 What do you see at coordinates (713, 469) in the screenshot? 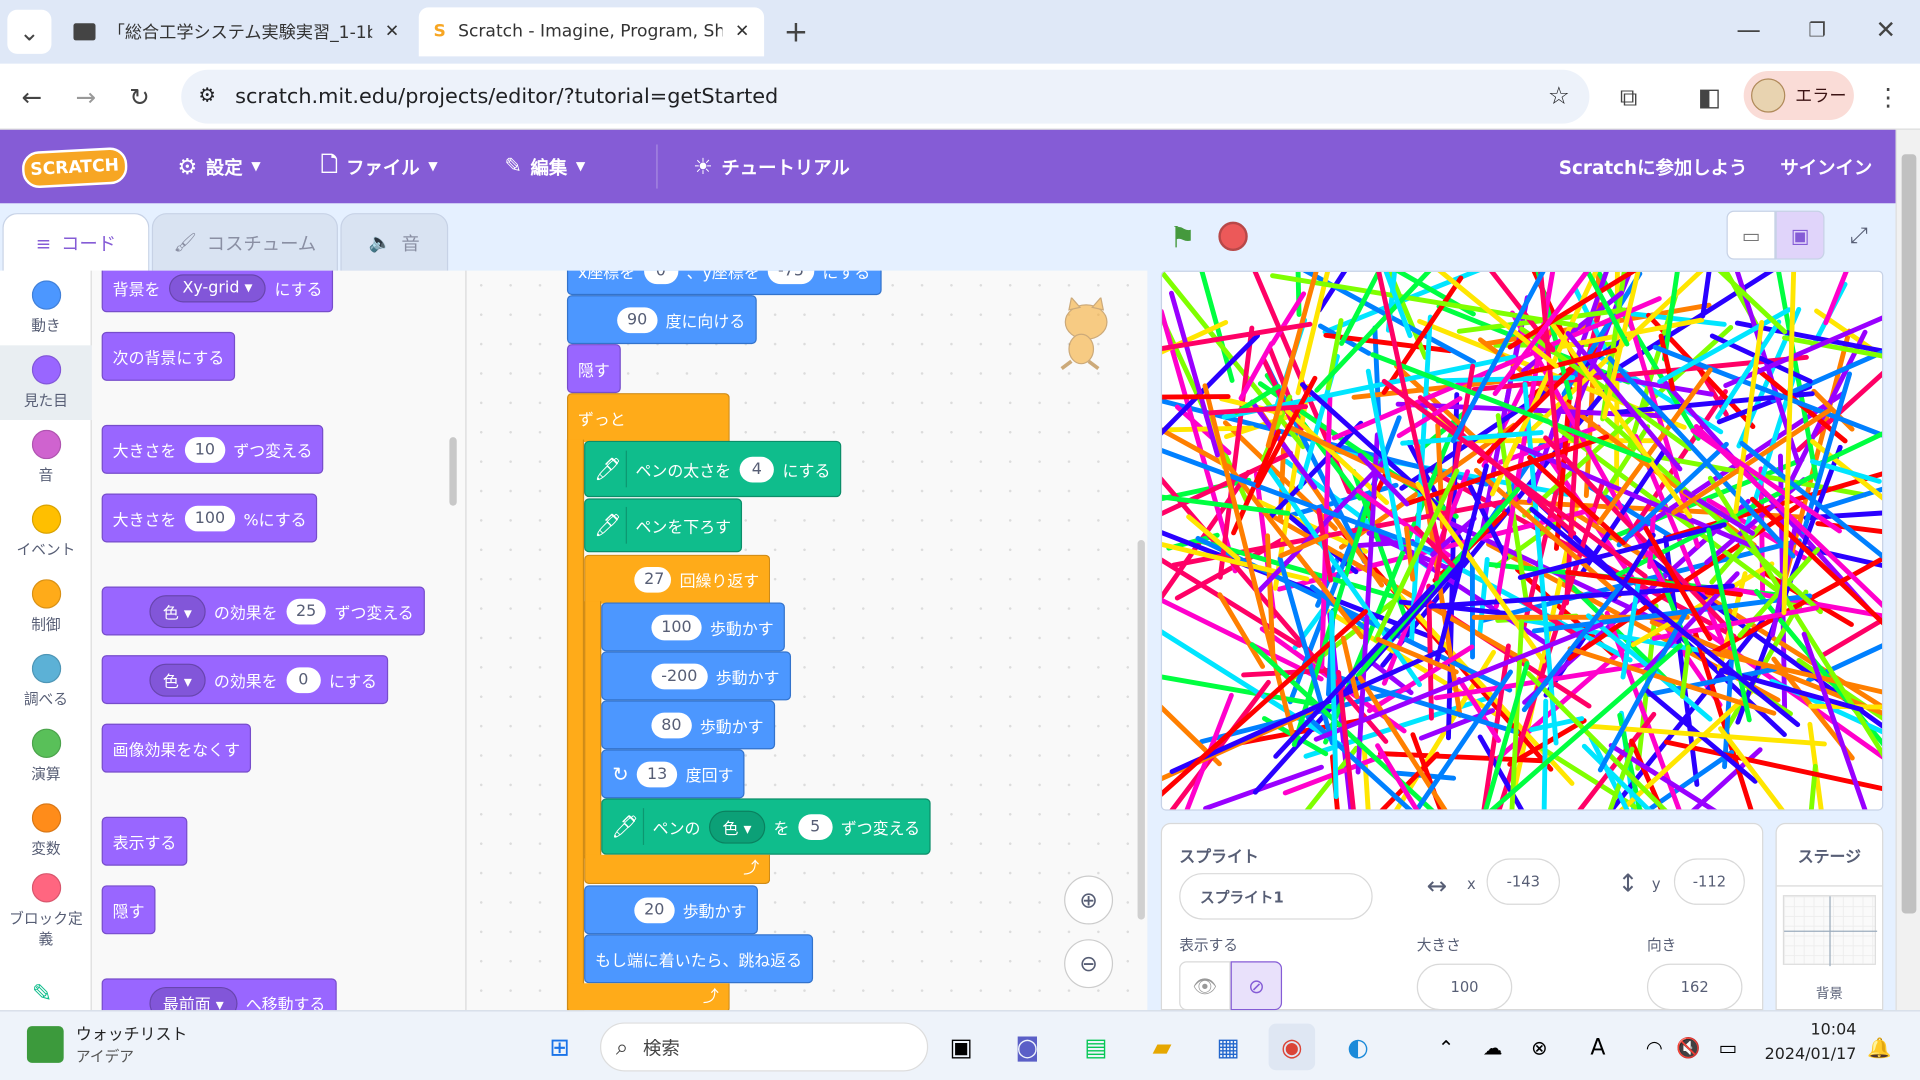
I see `block-set-pen-size: 🖊 ペンの太さを 4 にする` at bounding box center [713, 469].